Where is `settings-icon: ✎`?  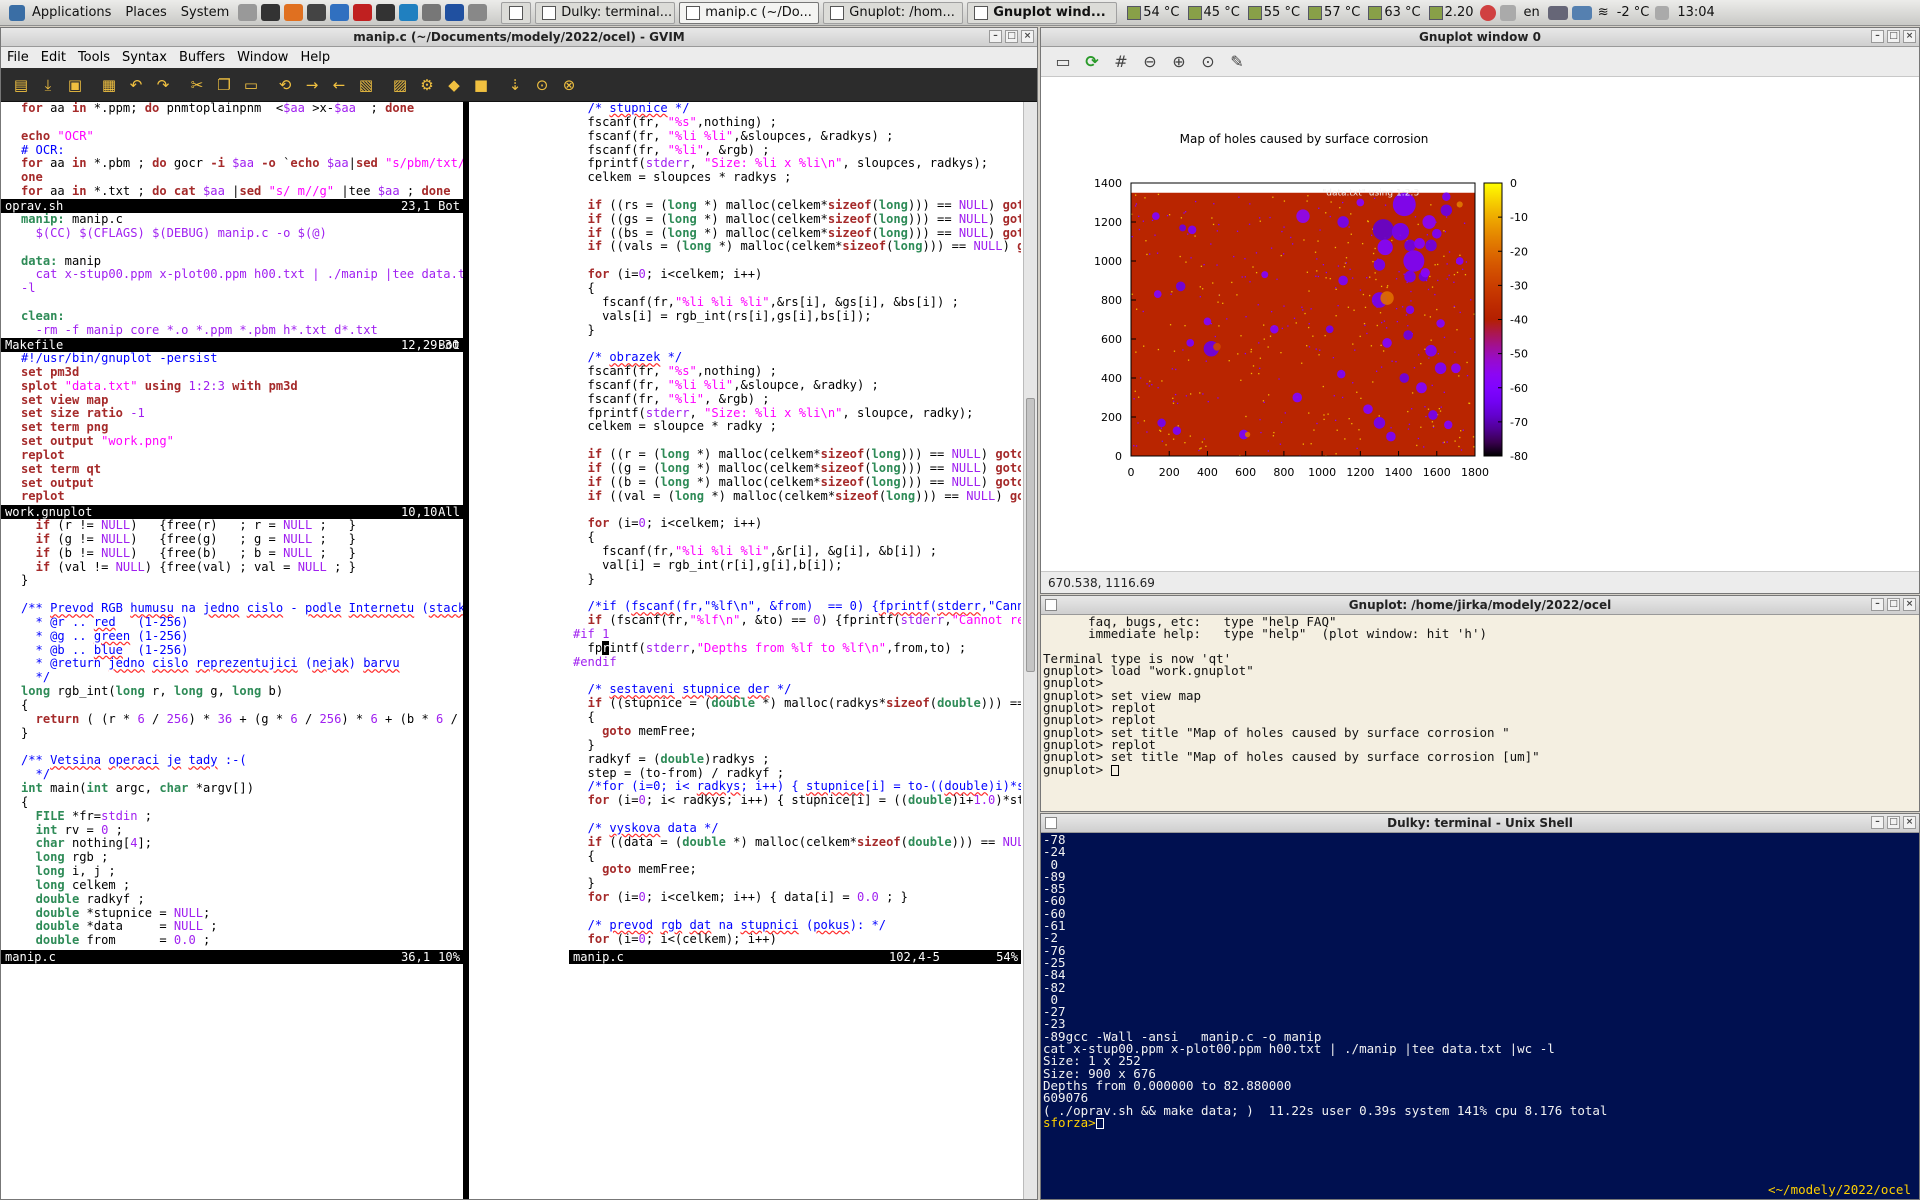
settings-icon: ✎ is located at coordinates (1237, 62).